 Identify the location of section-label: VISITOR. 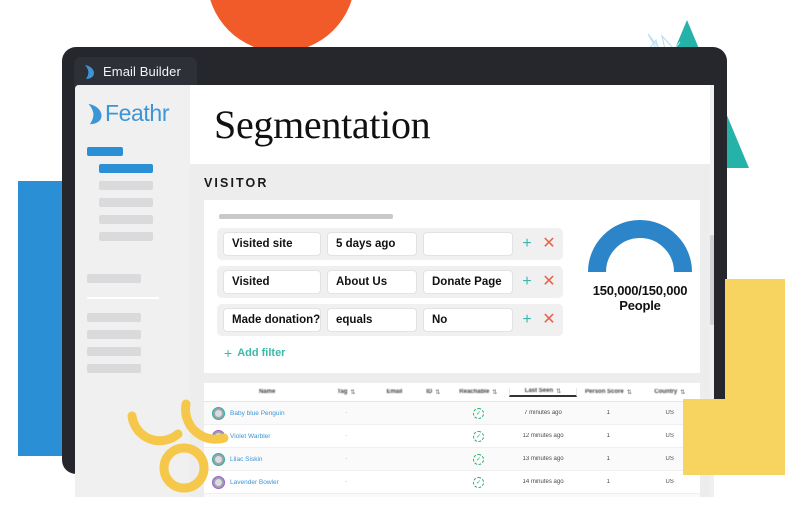
(236, 183).